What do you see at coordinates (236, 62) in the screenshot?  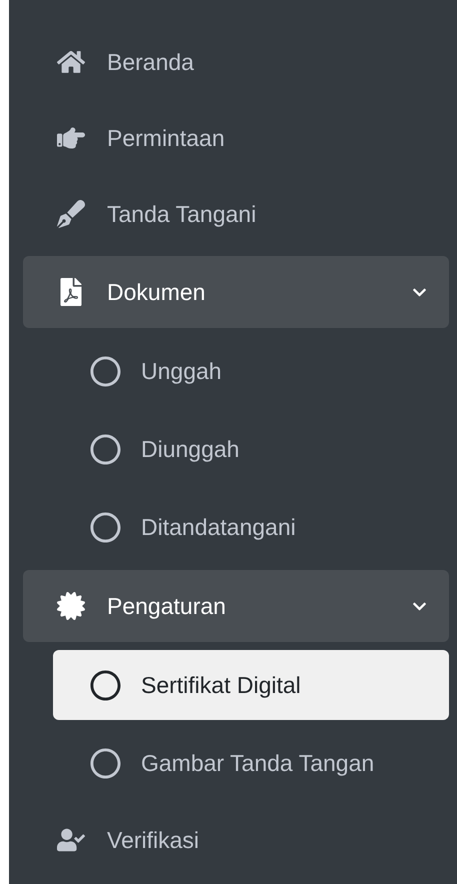 I see `menu-item: Beranda` at bounding box center [236, 62].